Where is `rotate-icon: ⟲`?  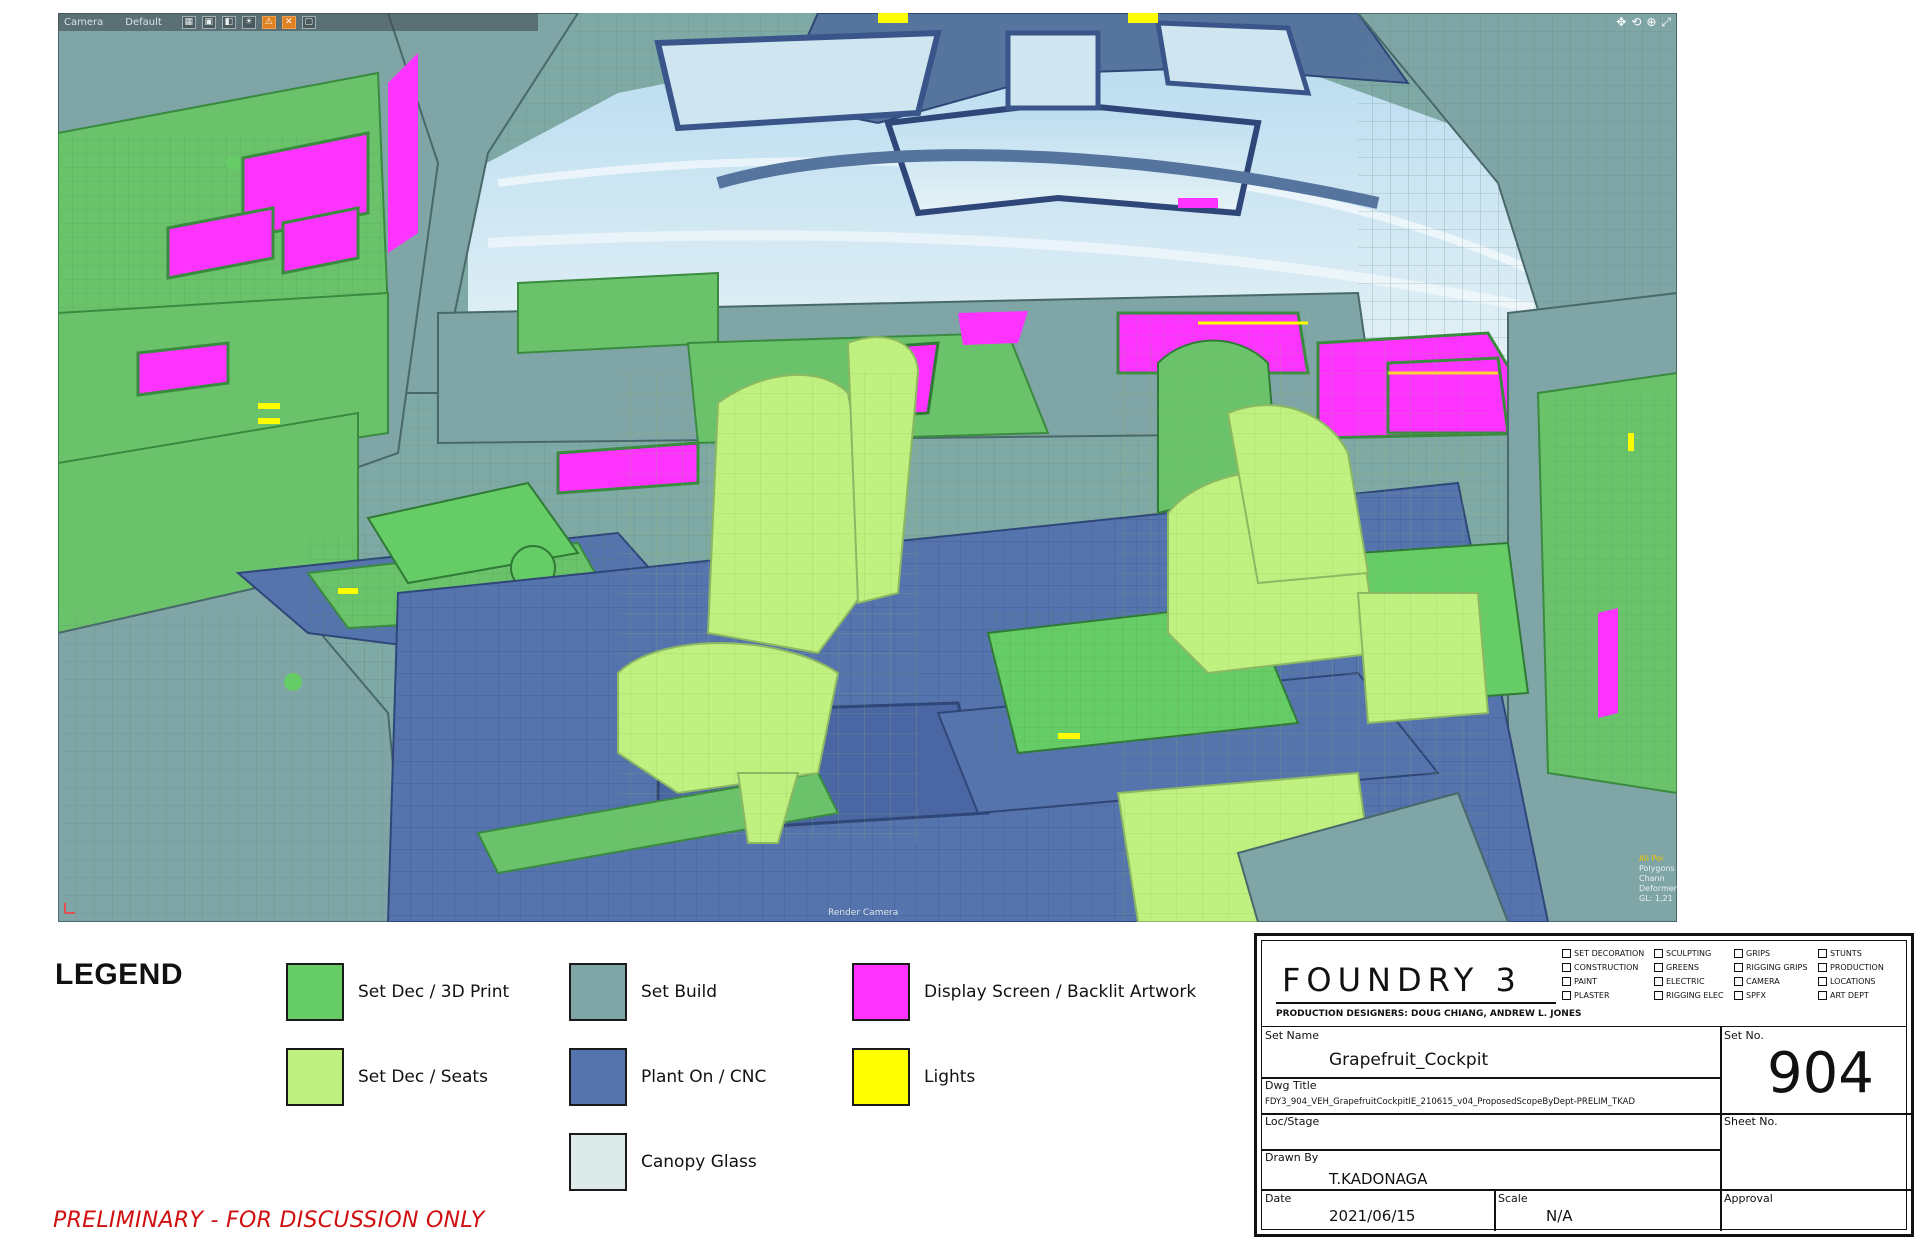
rotate-icon: ⟲ is located at coordinates (1636, 22).